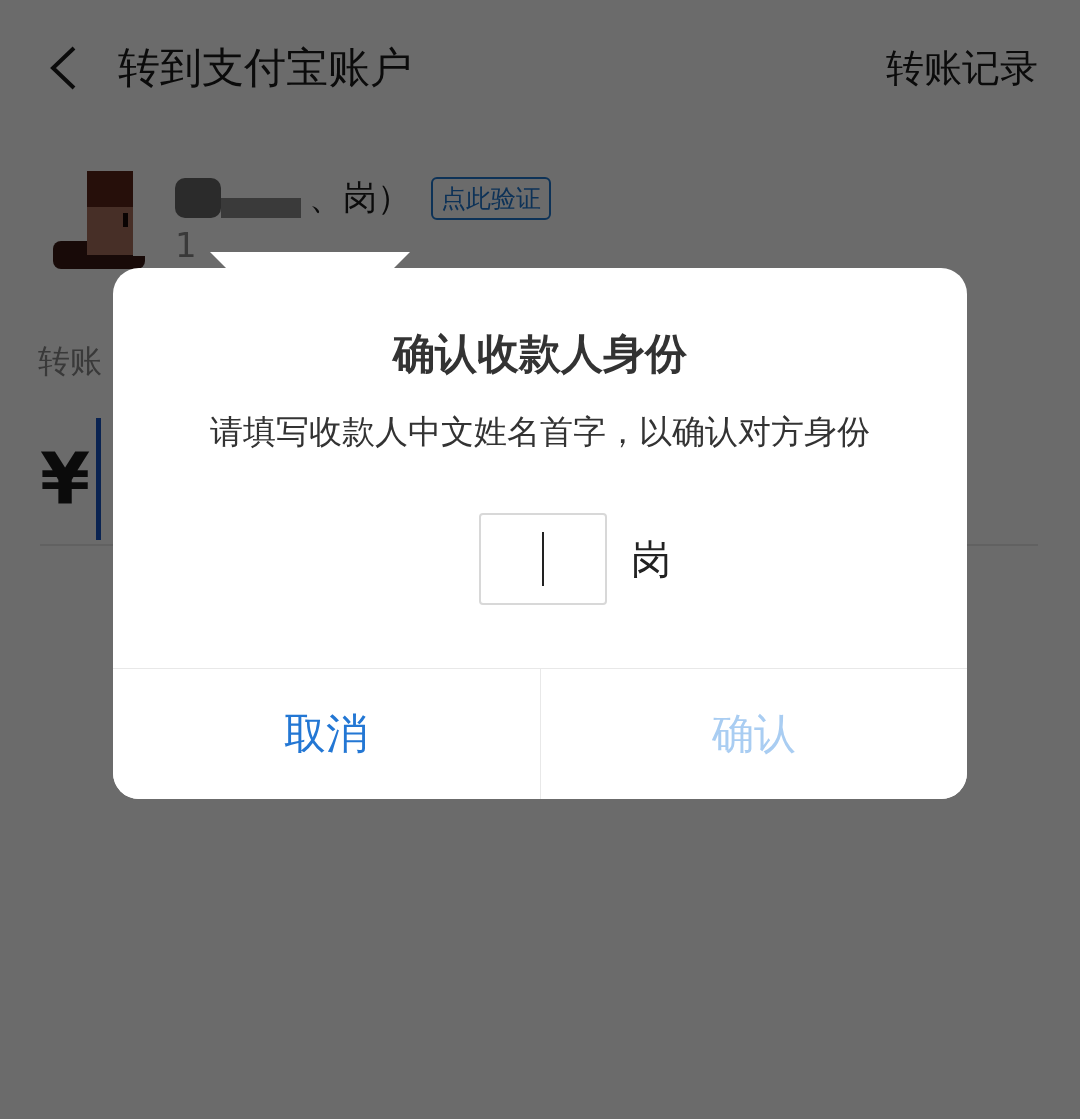  Describe the element at coordinates (63, 68) in the screenshot. I see `back-icon` at that location.